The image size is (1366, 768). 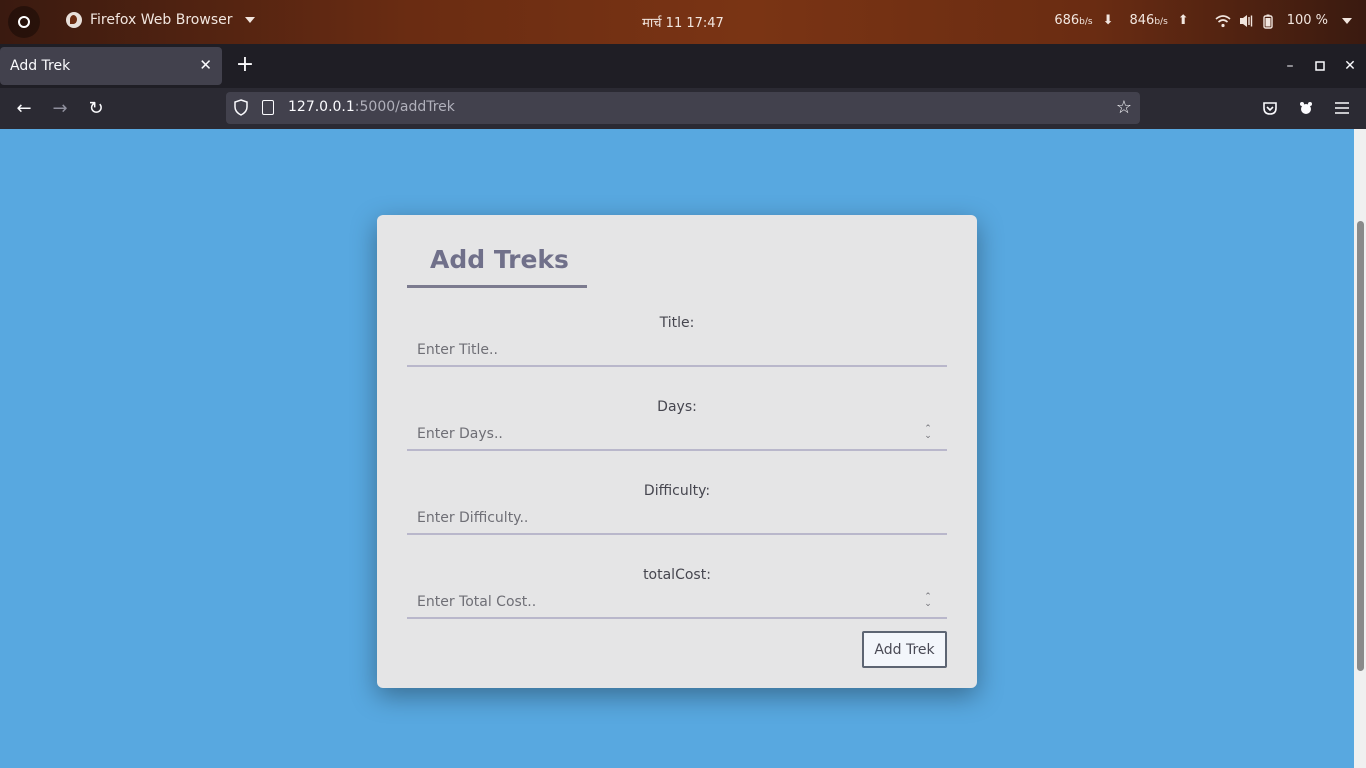 What do you see at coordinates (111, 66) in the screenshot?
I see `tab-add-trek: Add Trek ✕` at bounding box center [111, 66].